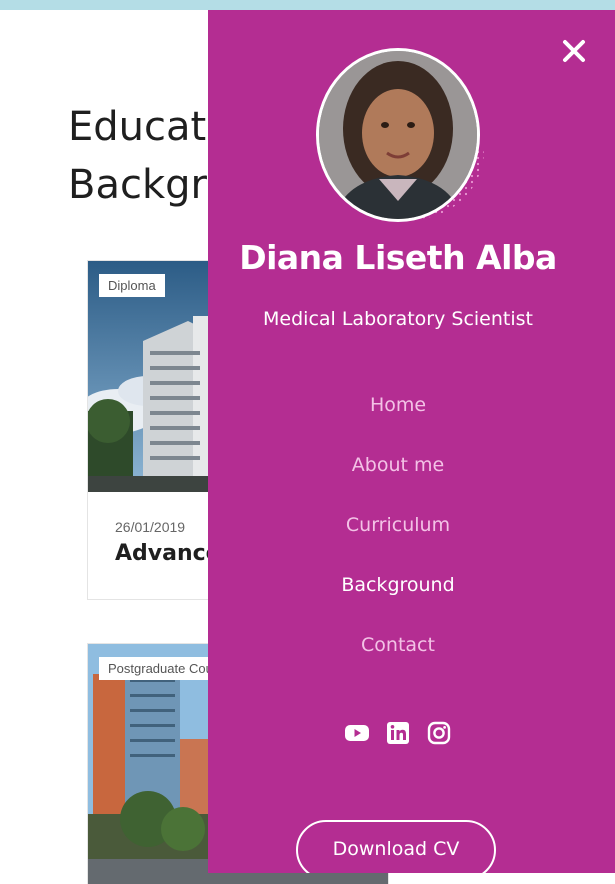 This screenshot has width=615, height=884. Describe the element at coordinates (132, 285) in the screenshot. I see `card-badge: Diploma` at that location.